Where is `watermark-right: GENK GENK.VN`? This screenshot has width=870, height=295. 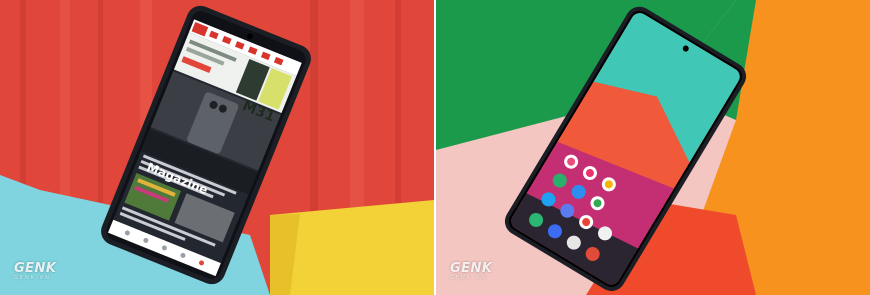
watermark-right: GENK GENK.VN is located at coordinates (471, 271).